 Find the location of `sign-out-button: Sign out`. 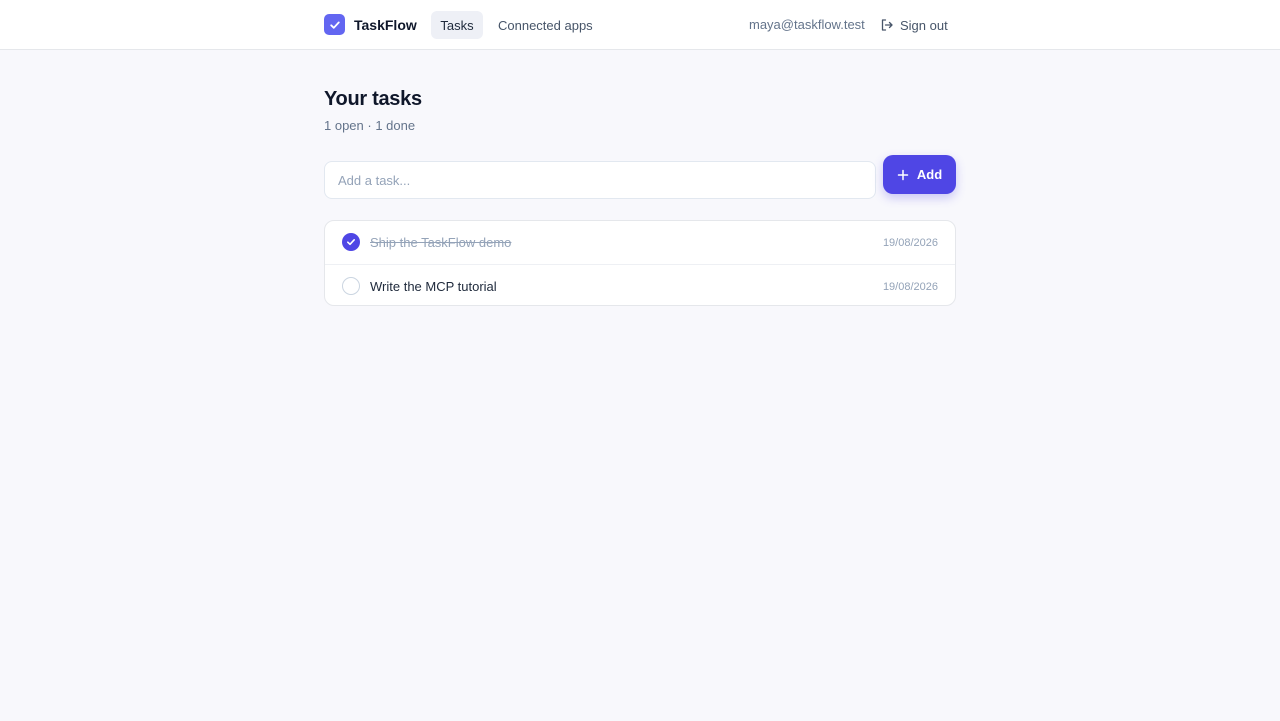

sign-out-button: Sign out is located at coordinates (914, 25).